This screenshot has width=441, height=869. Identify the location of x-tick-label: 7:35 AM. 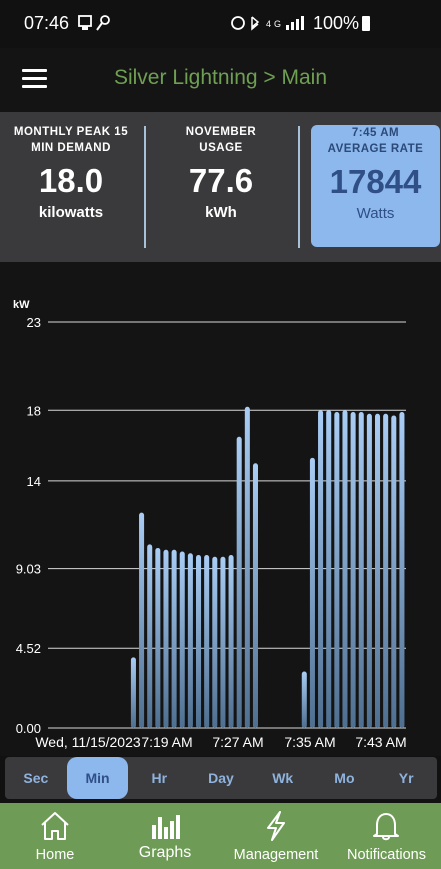
(309, 742).